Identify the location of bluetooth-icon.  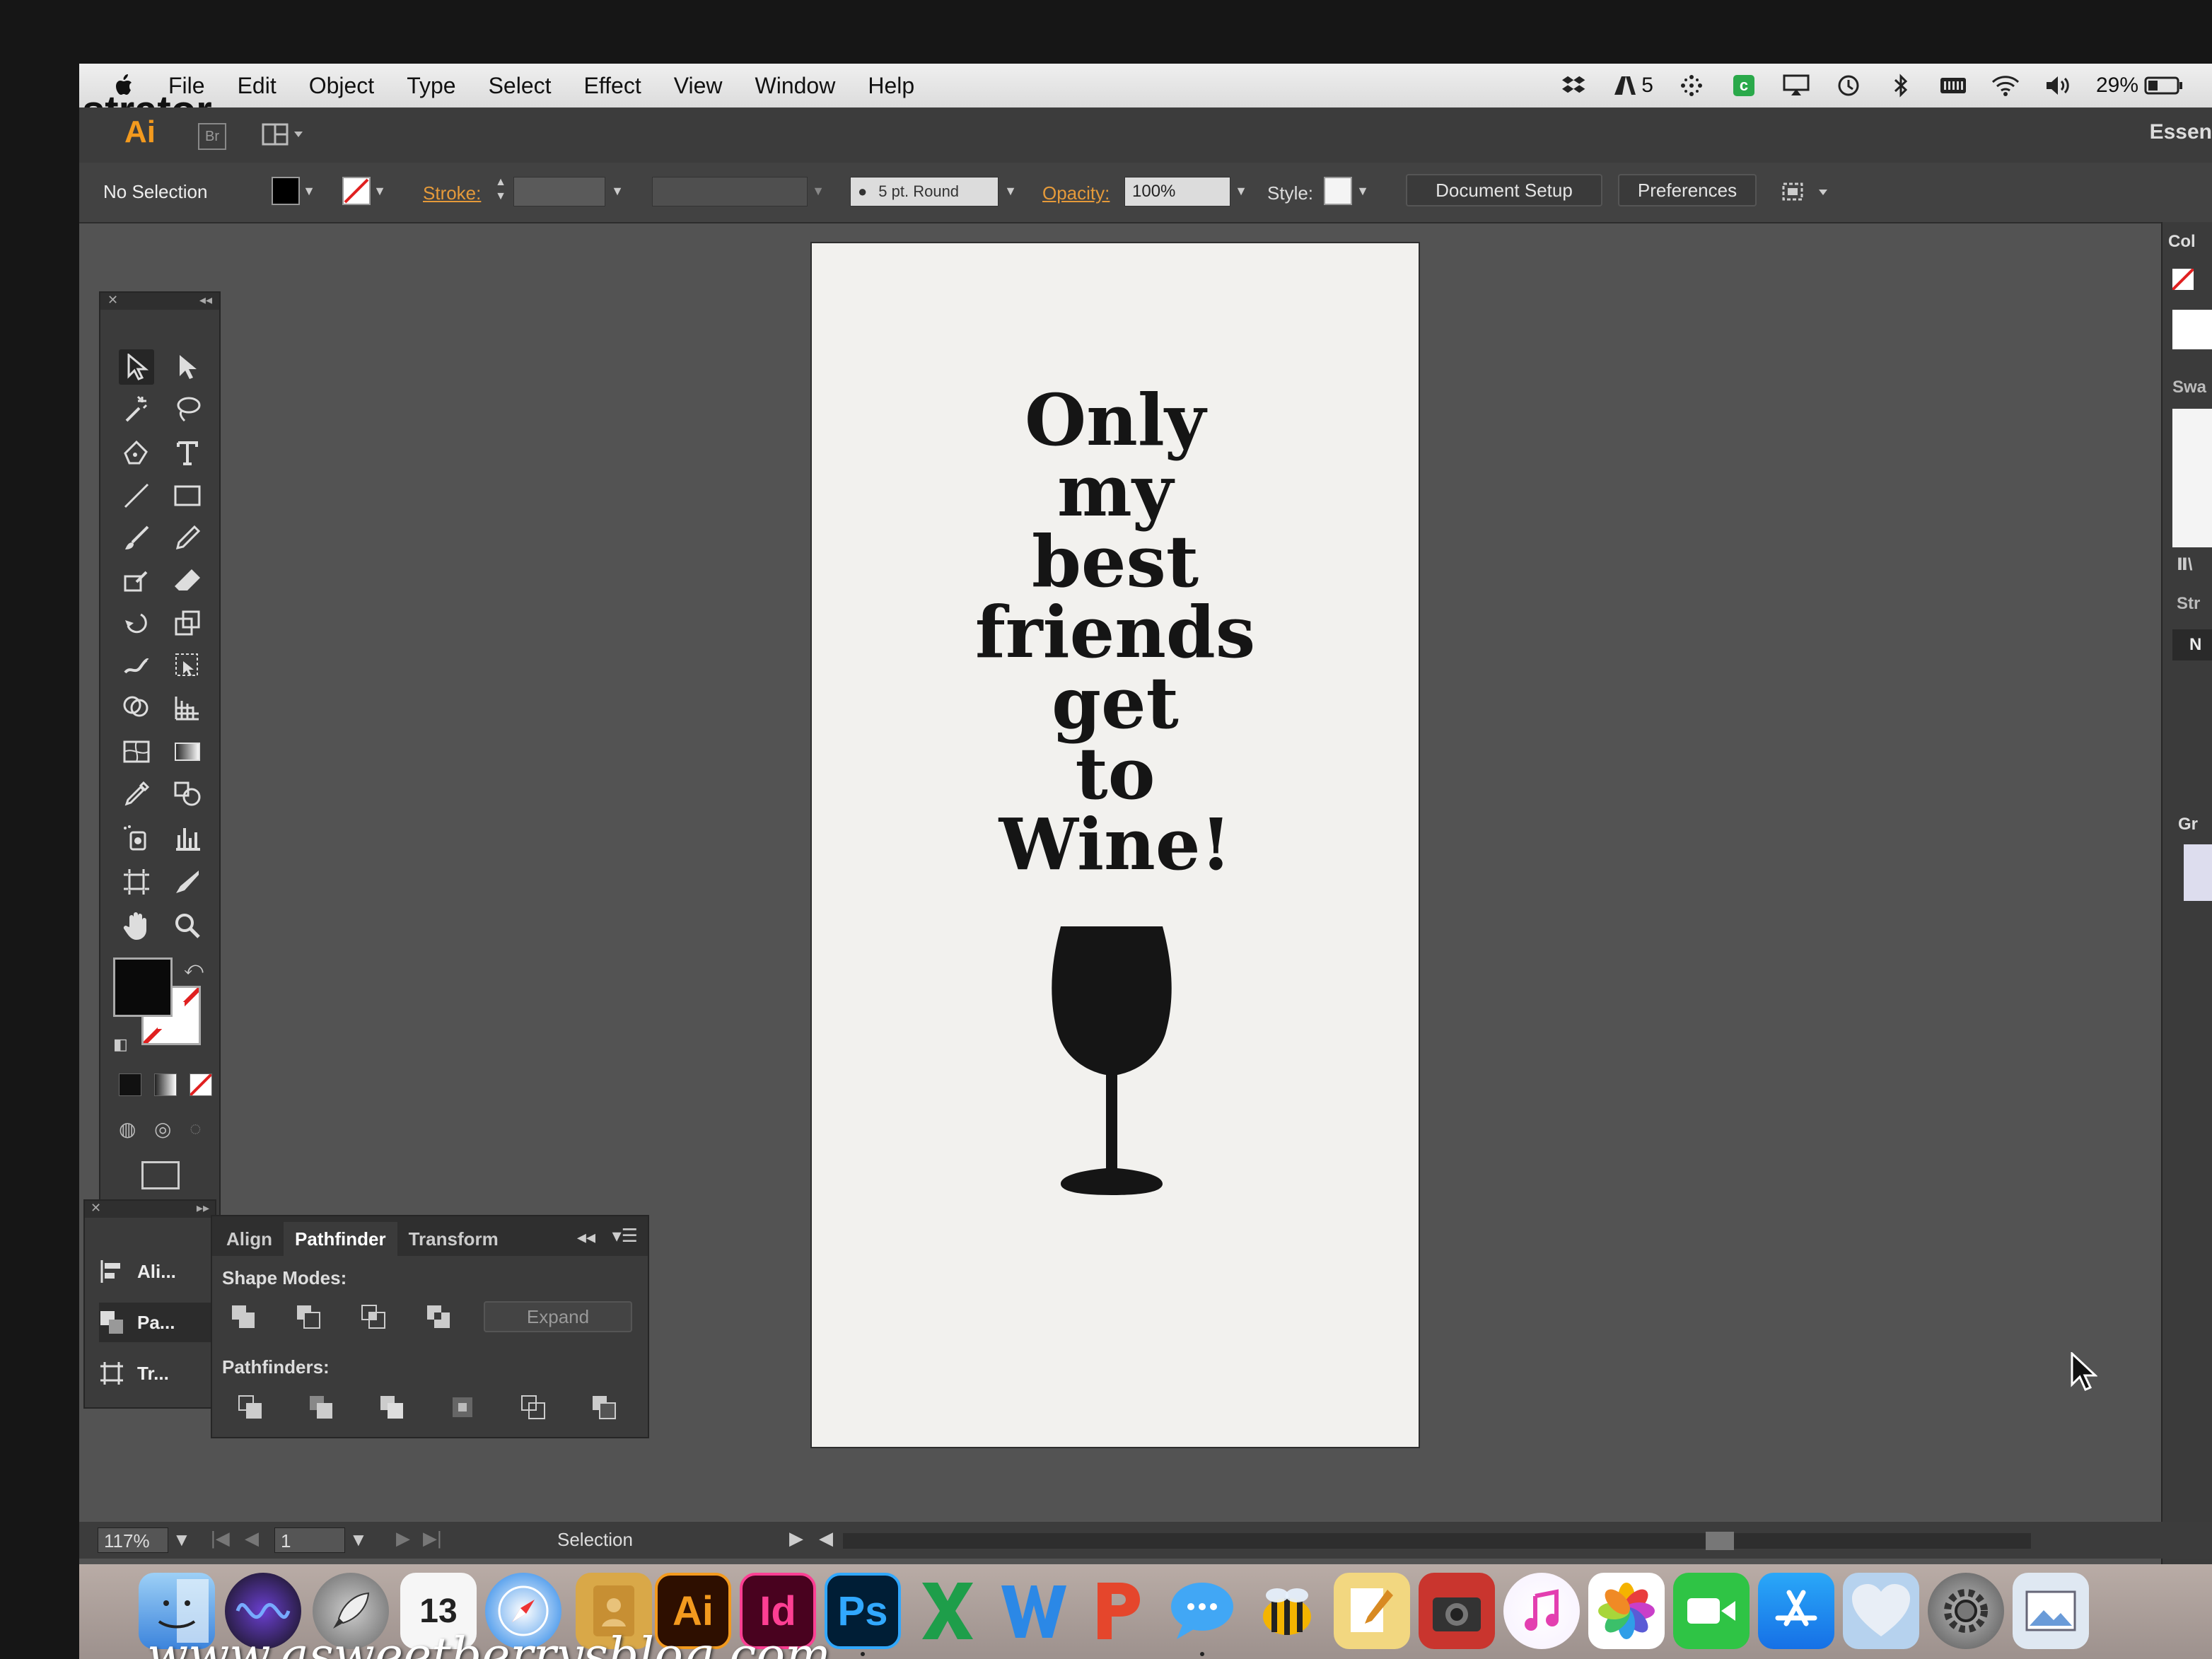
(1901, 86).